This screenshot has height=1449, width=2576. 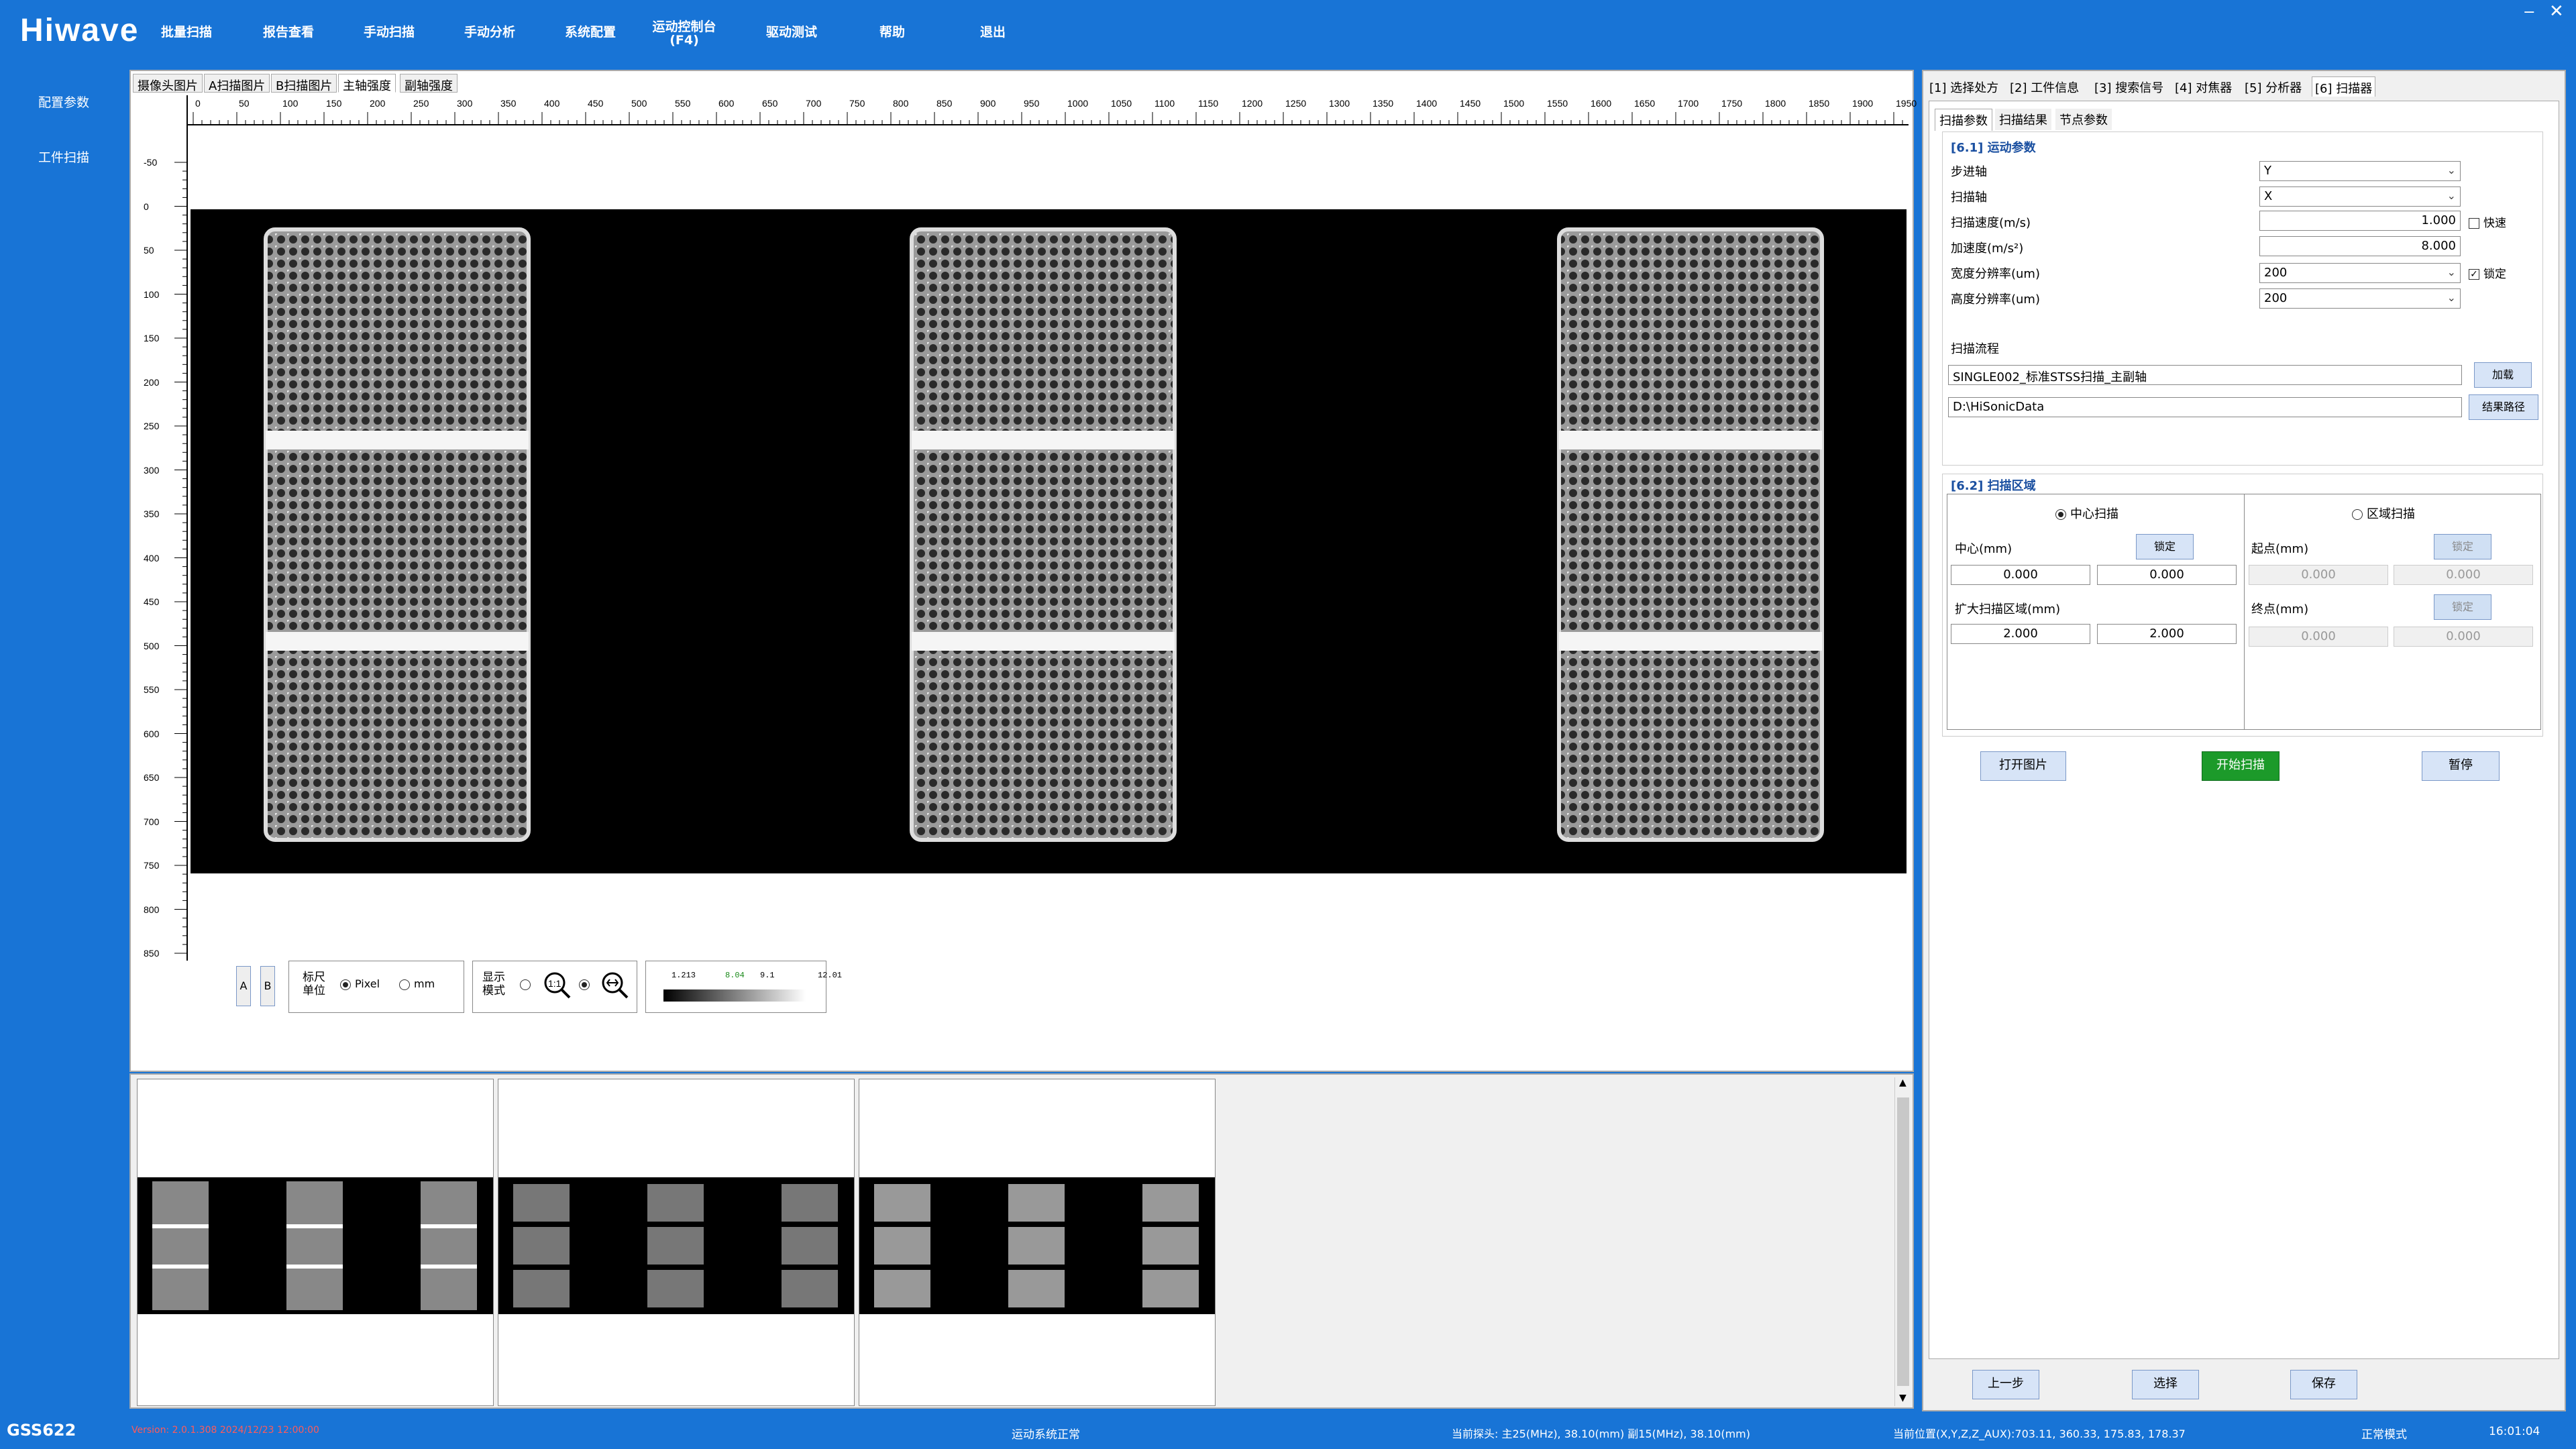 What do you see at coordinates (2487, 221) in the screenshot?
I see `fast-checkbox: 快速` at bounding box center [2487, 221].